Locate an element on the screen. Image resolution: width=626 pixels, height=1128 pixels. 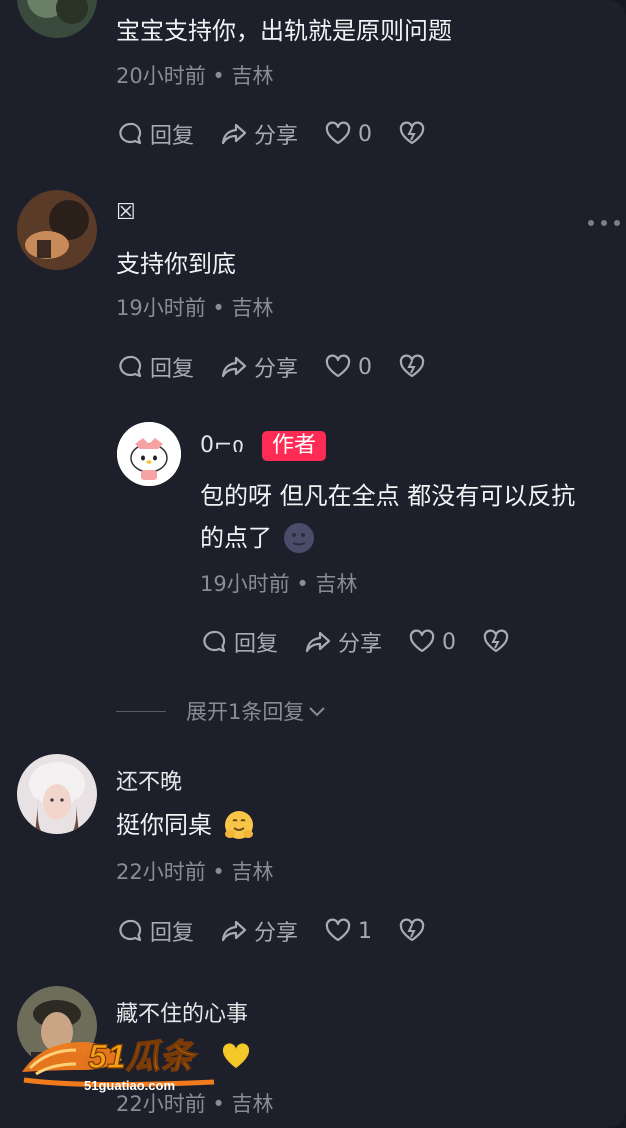
expand-replies-button: 展开1条回复 is located at coordinates (222, 711).